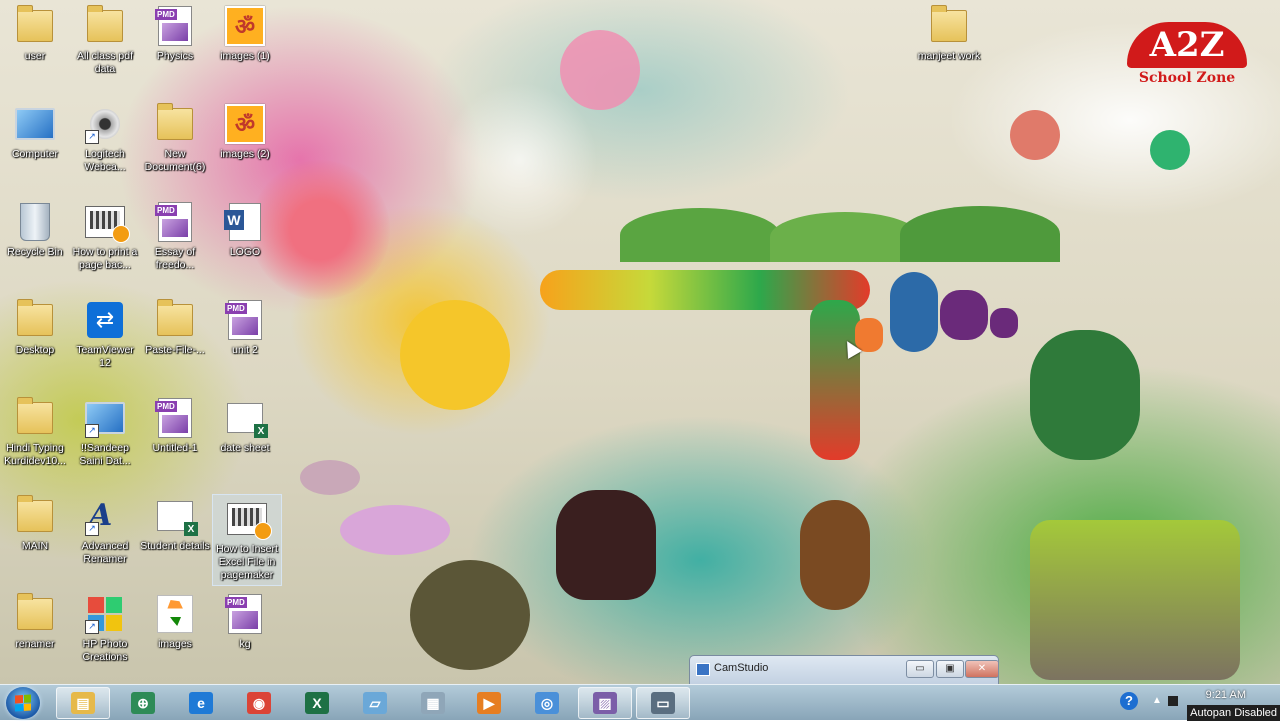 This screenshot has width=1280, height=721. I want to click on desktop-icon-main: MAIN, so click(35, 538).